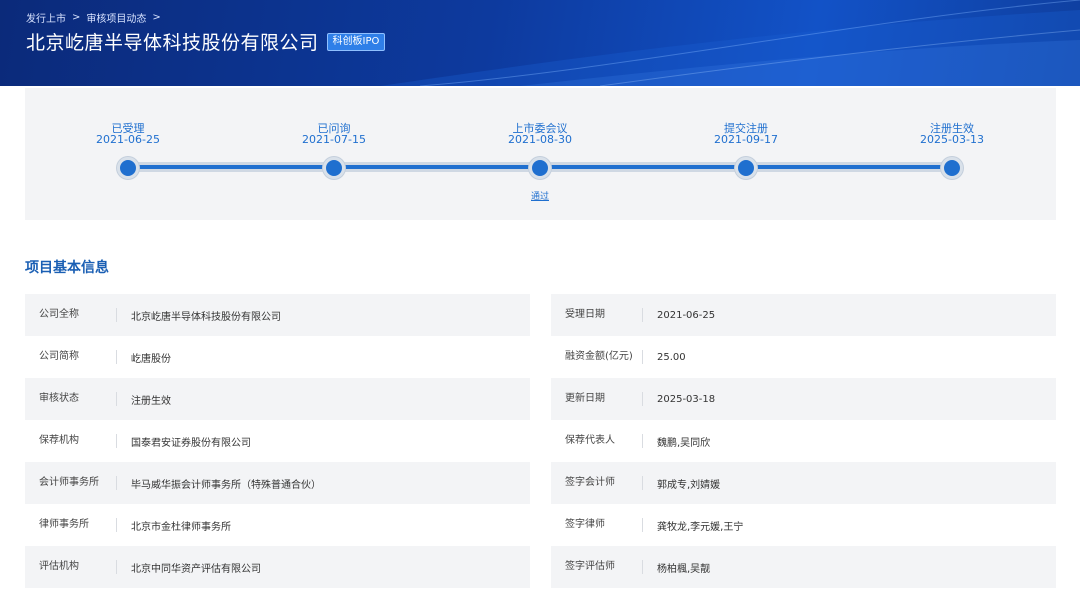  Describe the element at coordinates (181, 527) in the screenshot. I see `field-value: 北京市金杜律师事务所` at that location.